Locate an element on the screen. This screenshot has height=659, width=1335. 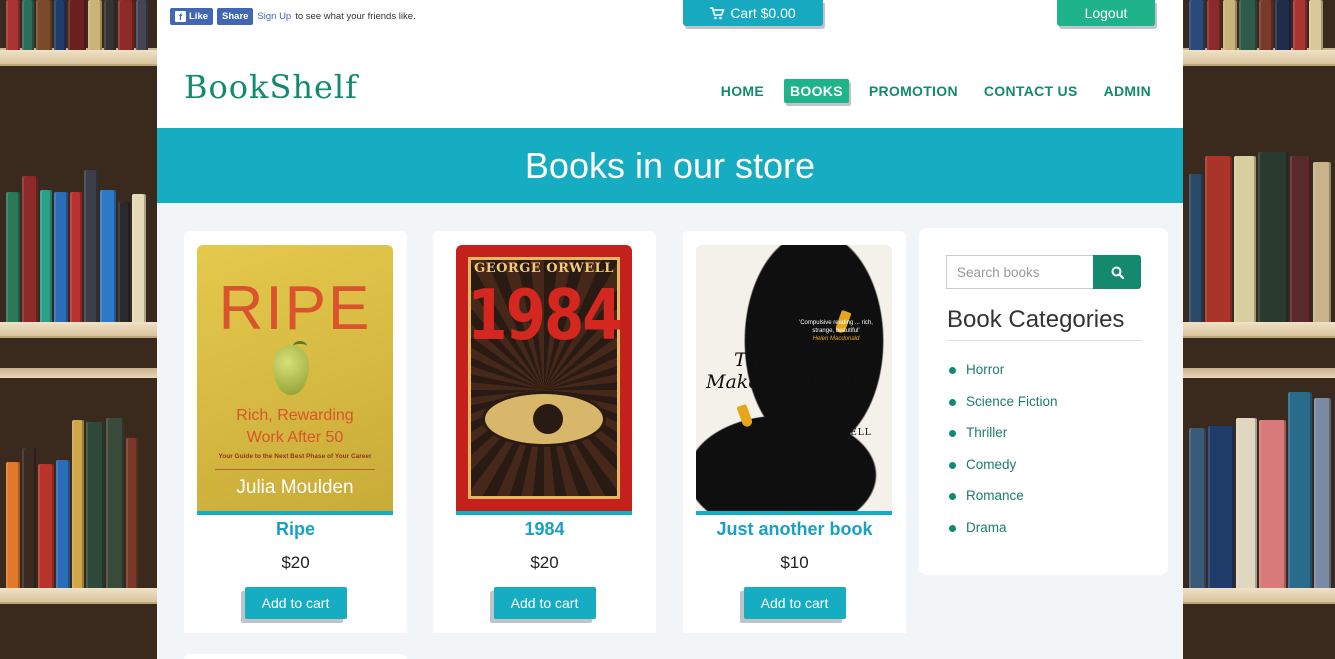
cover-subtitle-line1: Rich, Rewarding is located at coordinates (295, 415).